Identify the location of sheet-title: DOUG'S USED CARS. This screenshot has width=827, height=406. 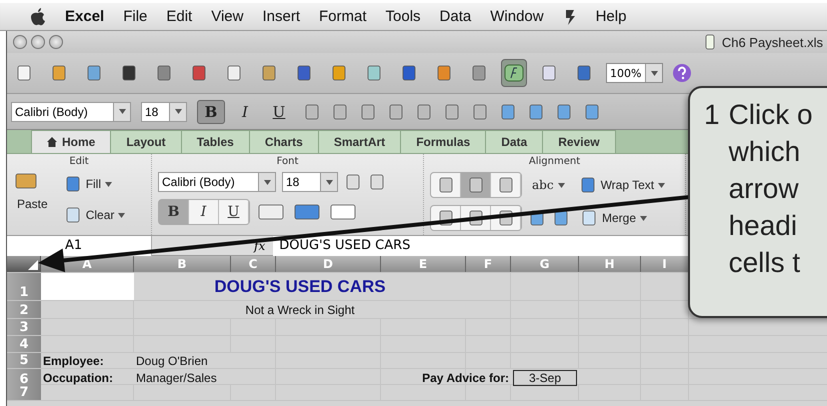
(300, 287).